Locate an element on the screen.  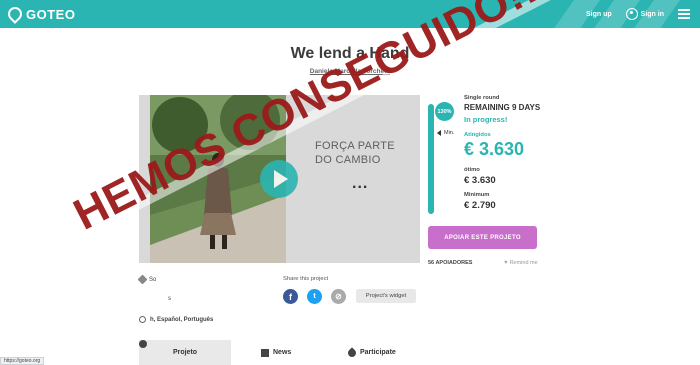
drop-logo-icon is located at coordinates (15, 14).